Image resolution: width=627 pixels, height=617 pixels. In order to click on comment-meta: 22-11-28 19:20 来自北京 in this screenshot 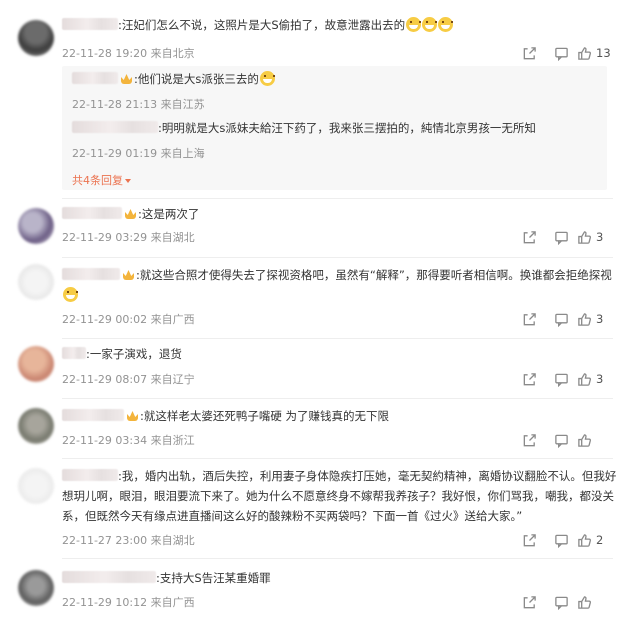, I will do `click(128, 53)`.